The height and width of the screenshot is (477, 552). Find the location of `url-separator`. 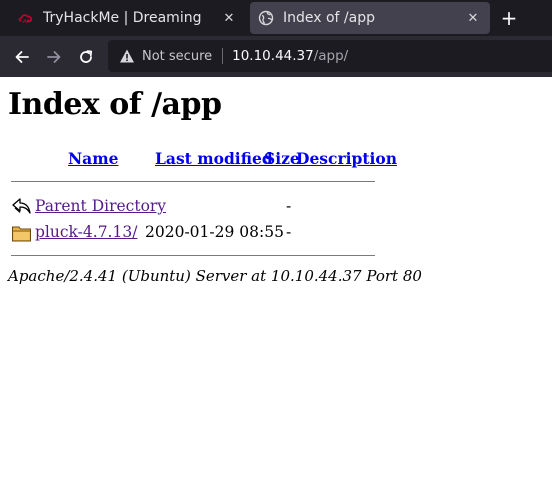

url-separator is located at coordinates (223, 56).